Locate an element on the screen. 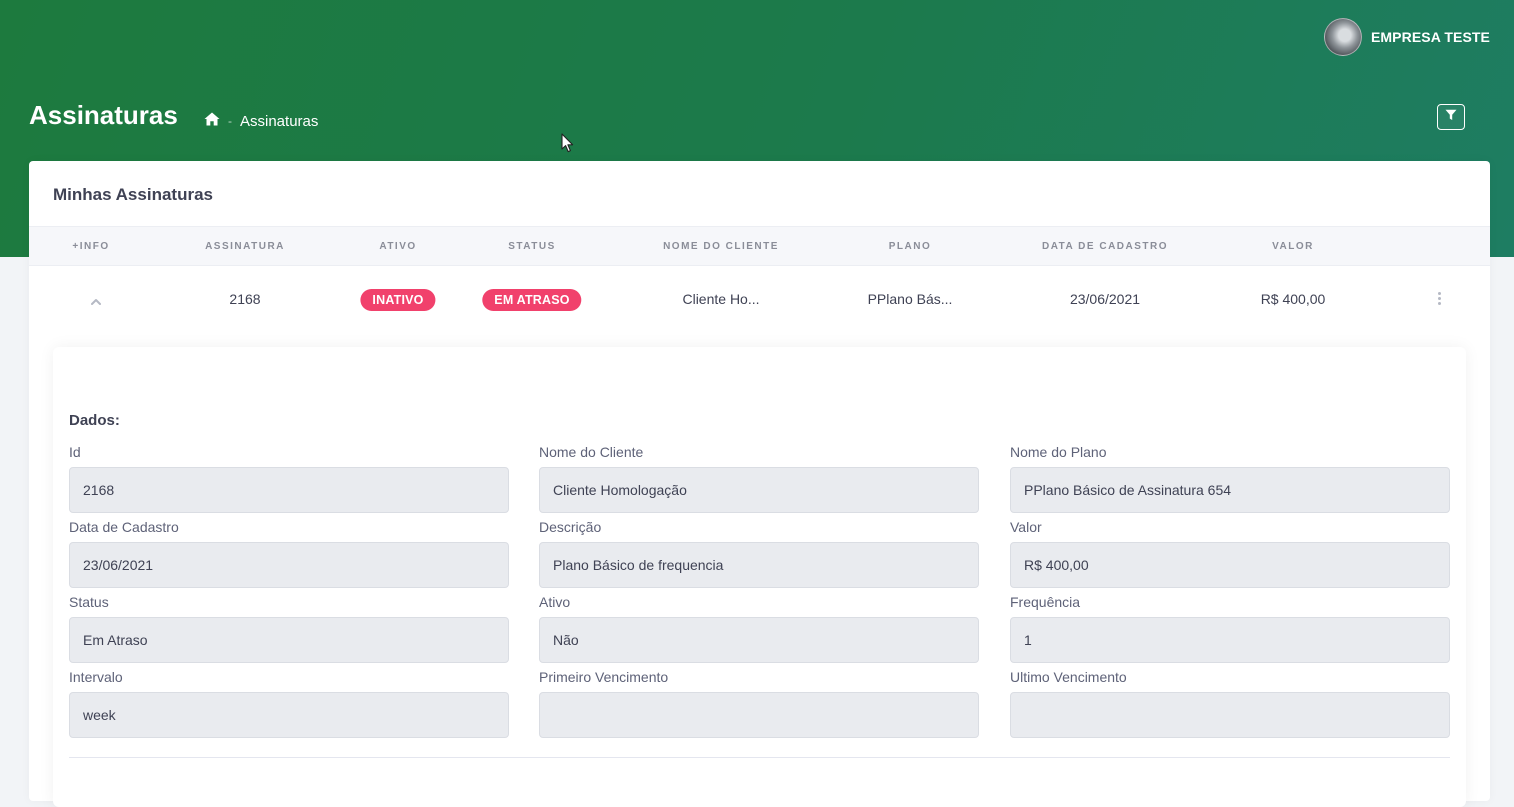 This screenshot has width=1514, height=807. field-value-input: week is located at coordinates (289, 715).